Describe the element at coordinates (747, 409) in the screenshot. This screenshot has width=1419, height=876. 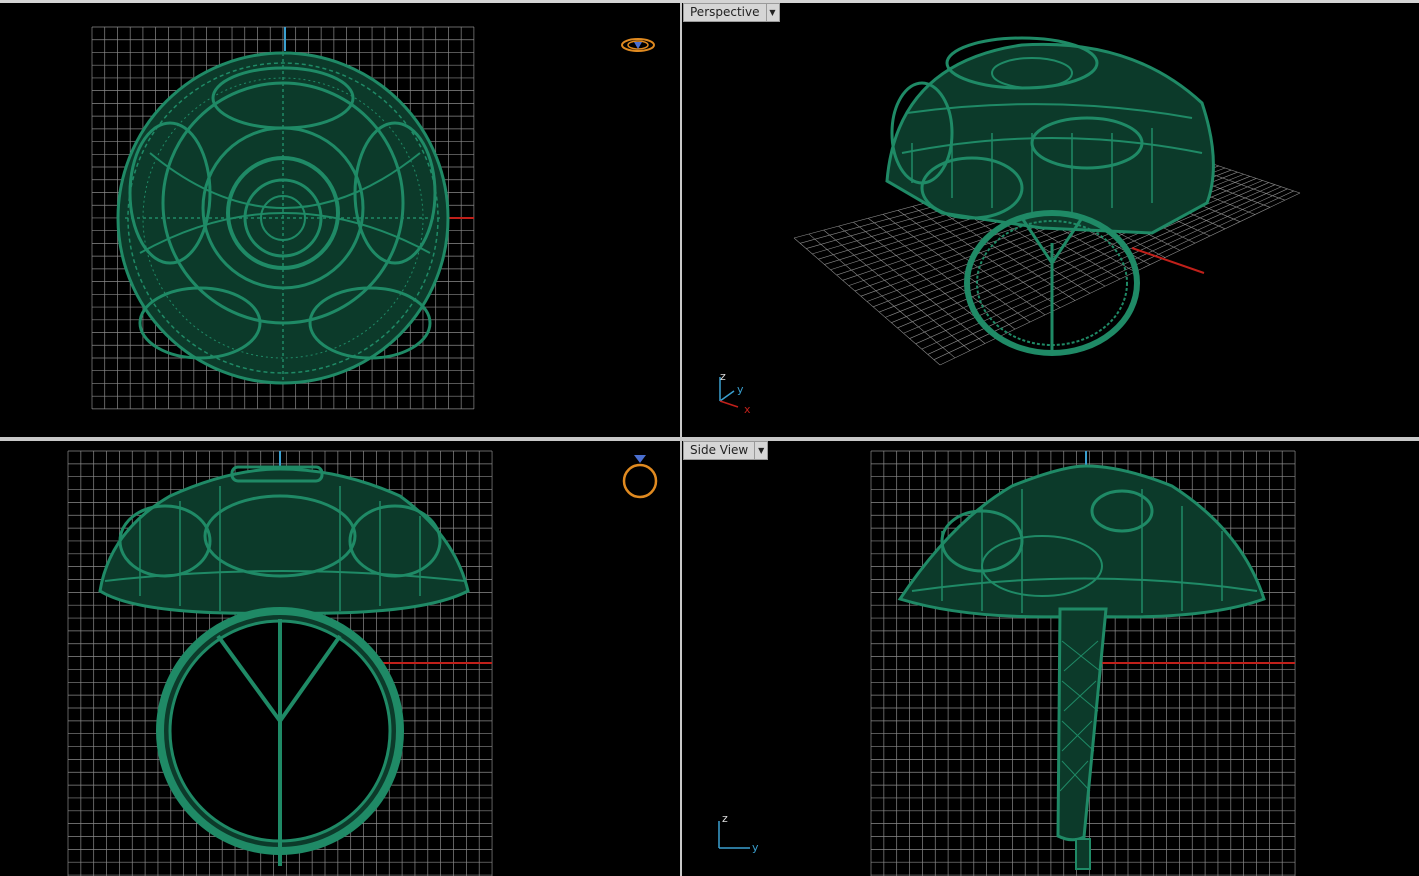
I see `axis-x-letter: x` at that location.